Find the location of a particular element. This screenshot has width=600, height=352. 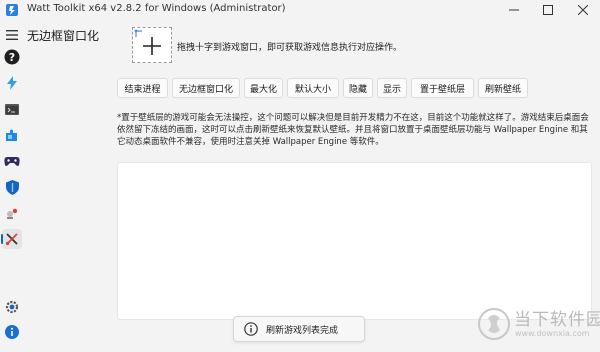

minimize-icon is located at coordinates (514, 10).